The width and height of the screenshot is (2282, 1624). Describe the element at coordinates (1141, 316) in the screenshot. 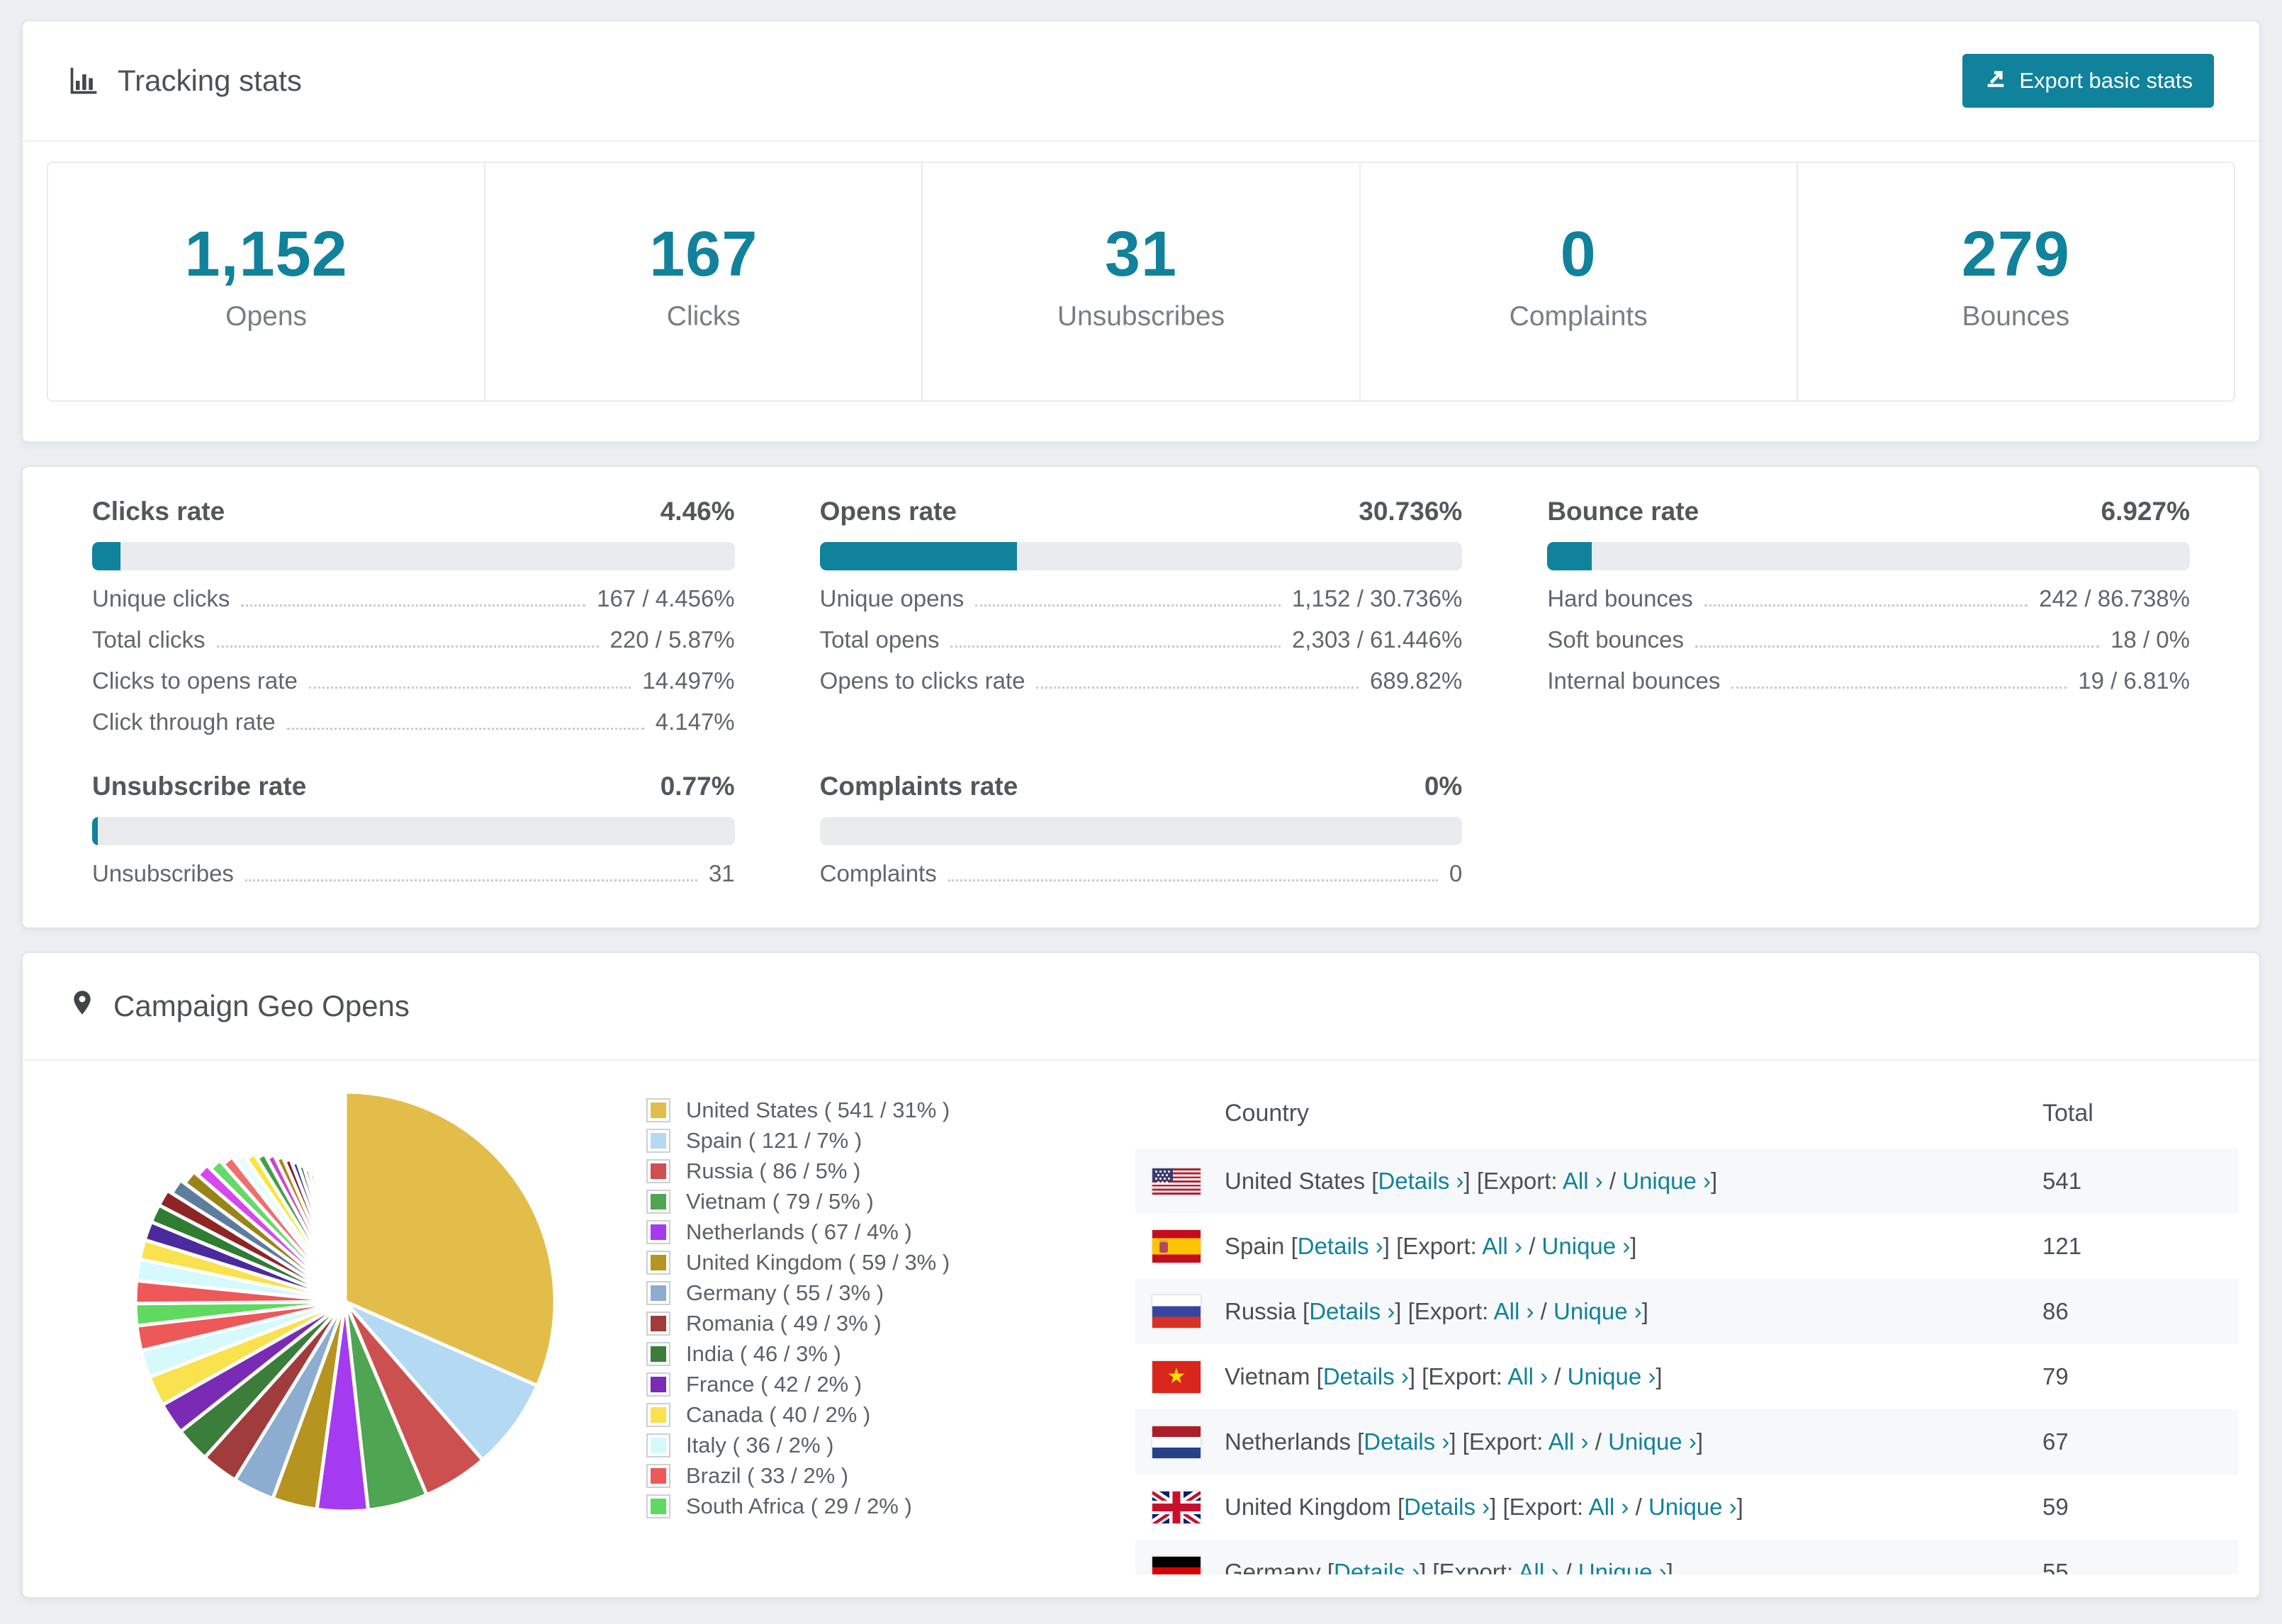

I see `unsubscribes-label: Unsubscribes` at that location.